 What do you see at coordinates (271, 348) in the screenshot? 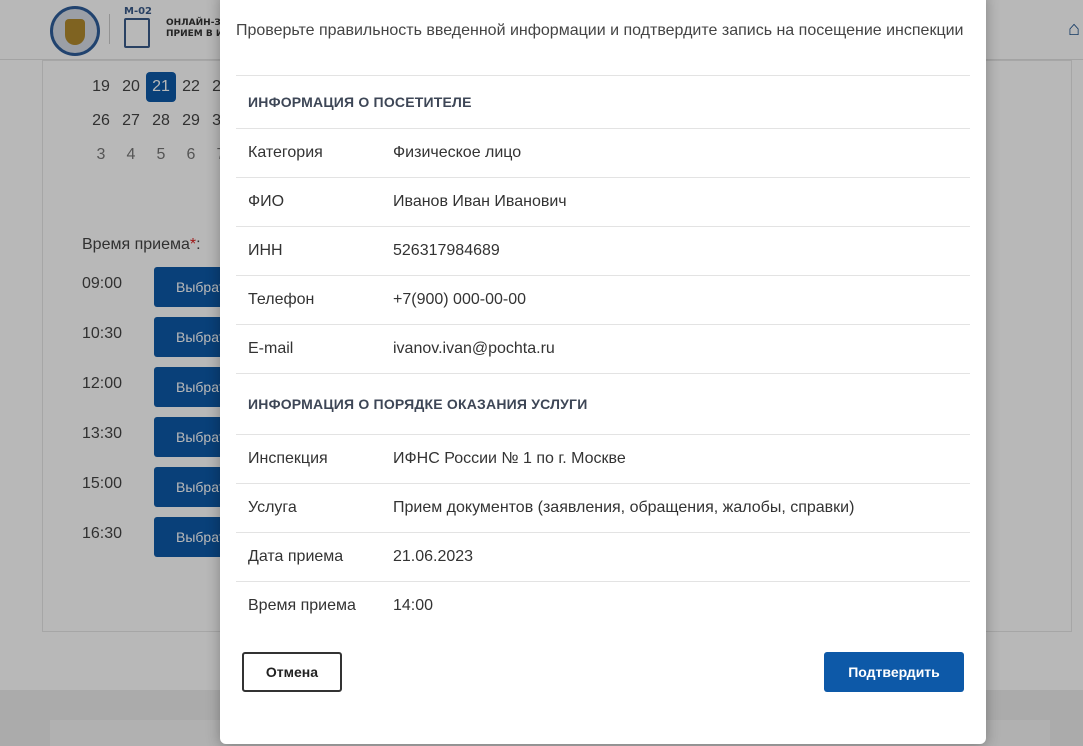
I see `row-label: E-mail` at bounding box center [271, 348].